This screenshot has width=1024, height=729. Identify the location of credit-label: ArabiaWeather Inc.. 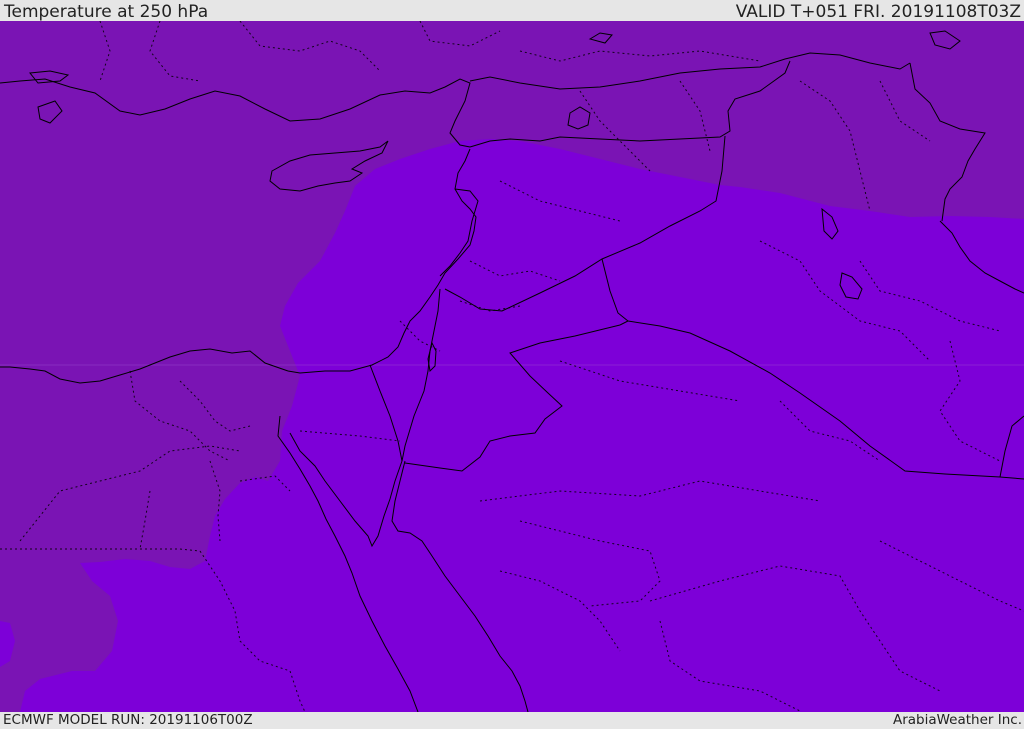
(957, 720).